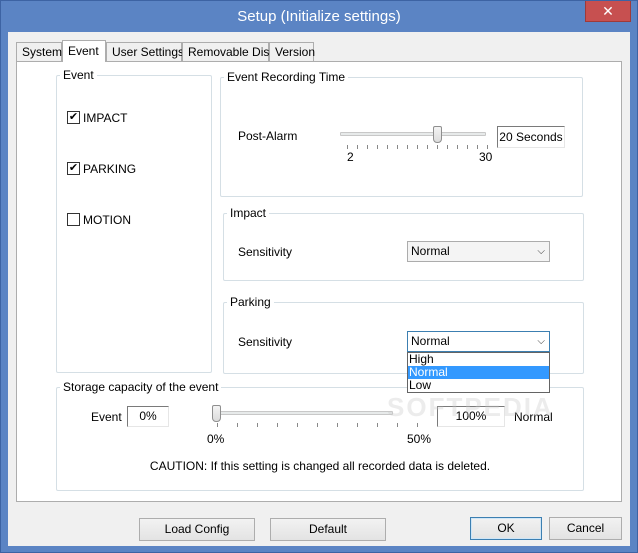  I want to click on tab-removable-disk: Removable Disk, so click(228, 51).